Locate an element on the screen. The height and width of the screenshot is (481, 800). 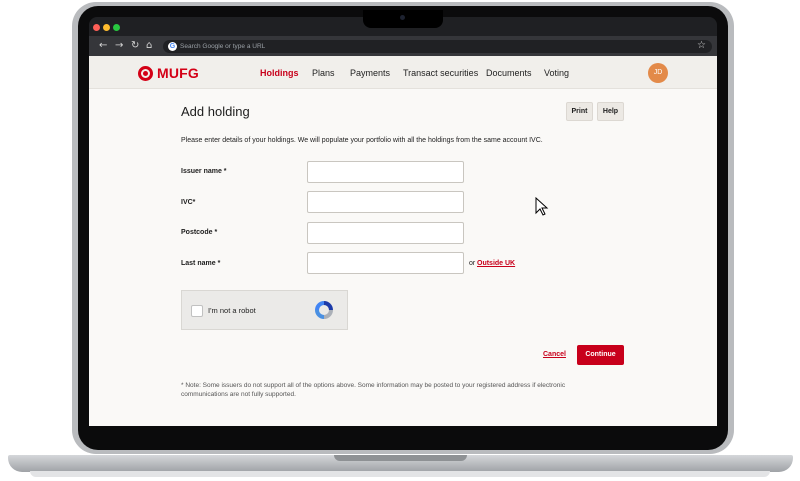
nav-plans: Plans is located at coordinates (323, 73).